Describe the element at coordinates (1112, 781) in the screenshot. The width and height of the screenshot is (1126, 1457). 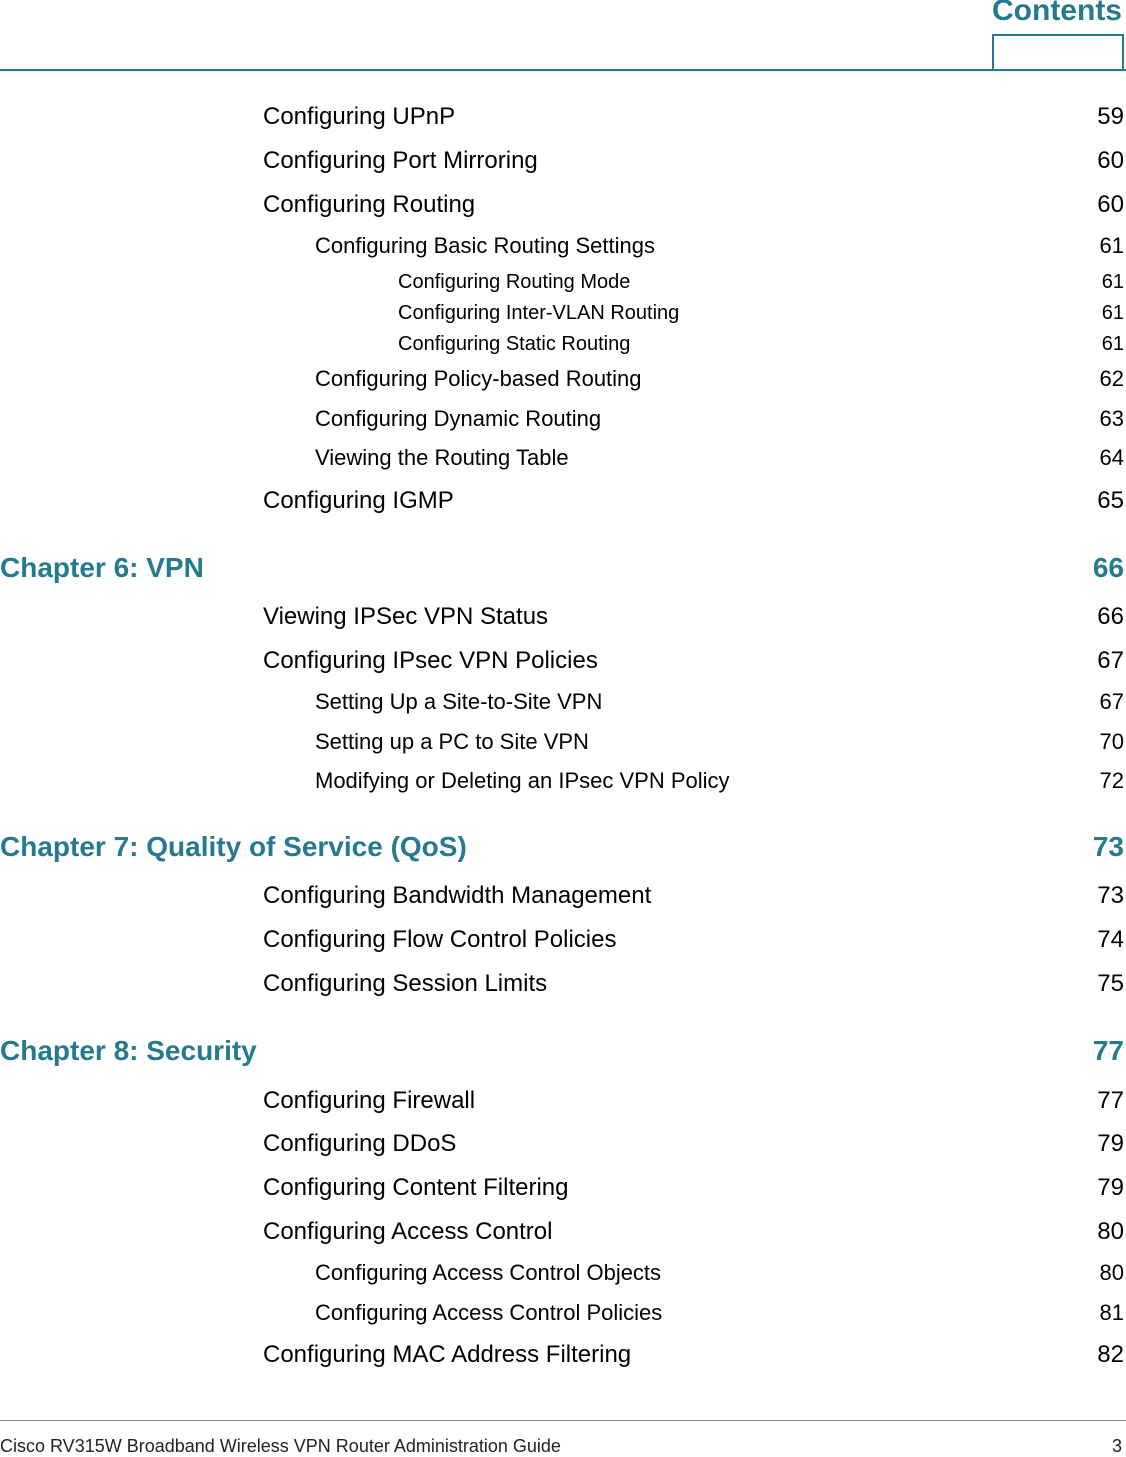
I see `toc-entry-page: 72` at that location.